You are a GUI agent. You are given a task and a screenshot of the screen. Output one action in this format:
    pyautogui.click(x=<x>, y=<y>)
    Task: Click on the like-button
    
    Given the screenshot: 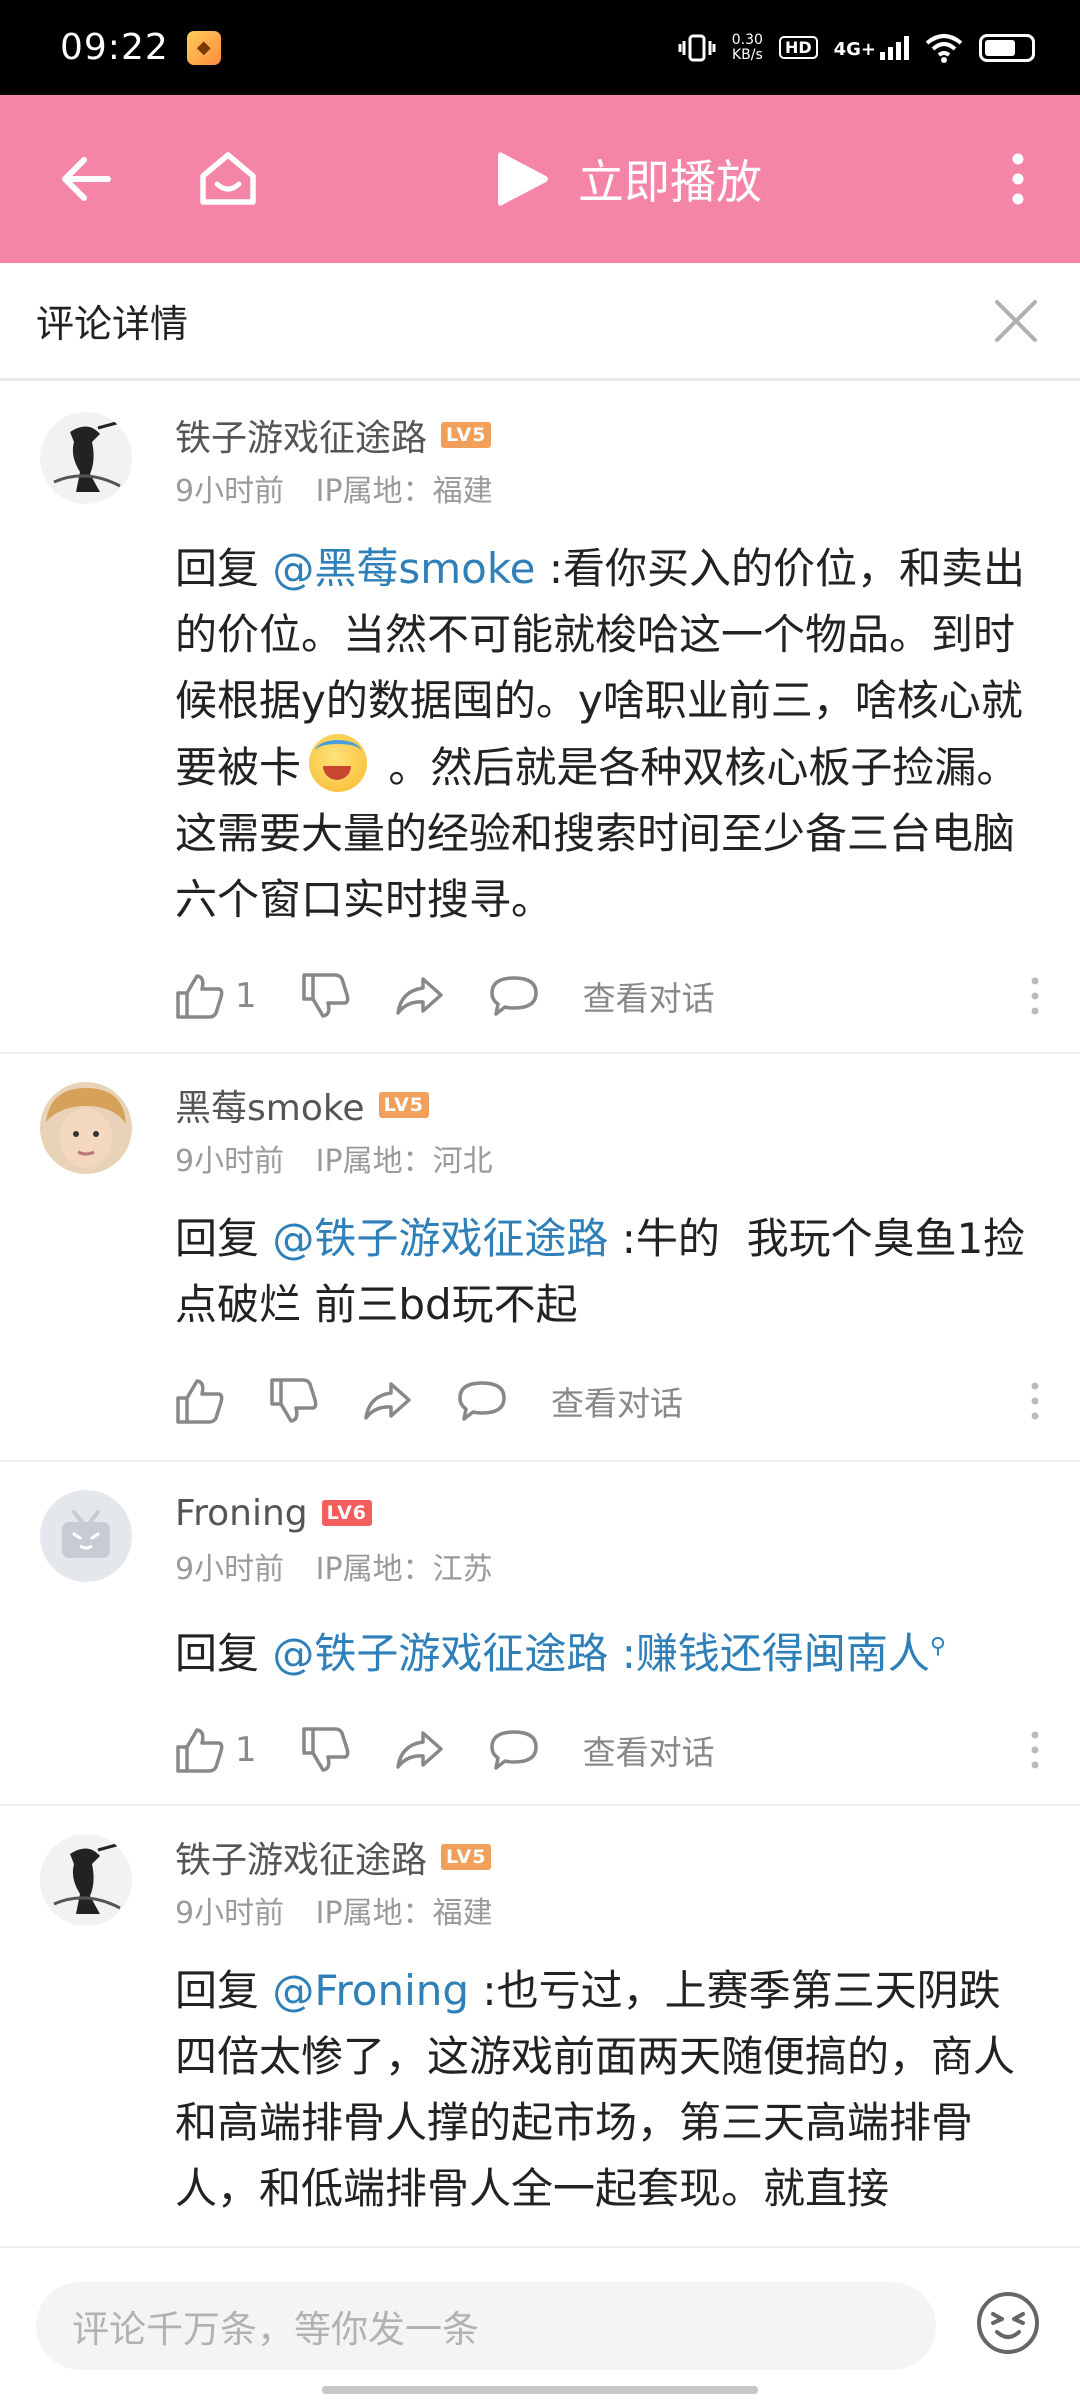 What is the action you would take?
    pyautogui.click(x=200, y=1401)
    